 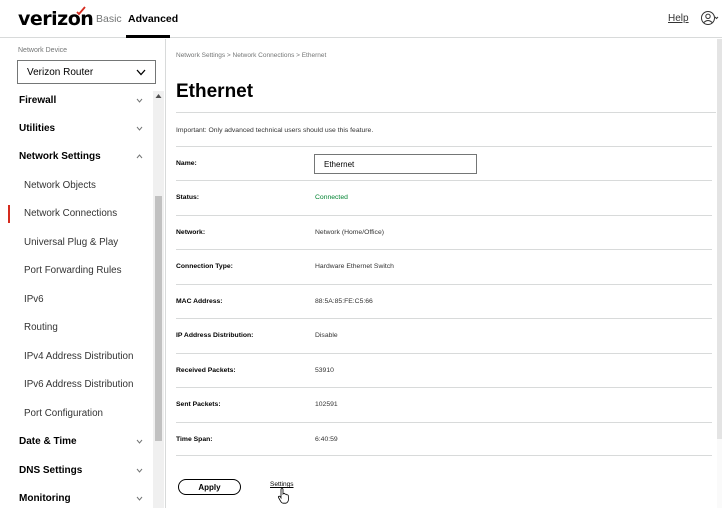 What do you see at coordinates (331, 197) in the screenshot?
I see `status-value: Connected` at bounding box center [331, 197].